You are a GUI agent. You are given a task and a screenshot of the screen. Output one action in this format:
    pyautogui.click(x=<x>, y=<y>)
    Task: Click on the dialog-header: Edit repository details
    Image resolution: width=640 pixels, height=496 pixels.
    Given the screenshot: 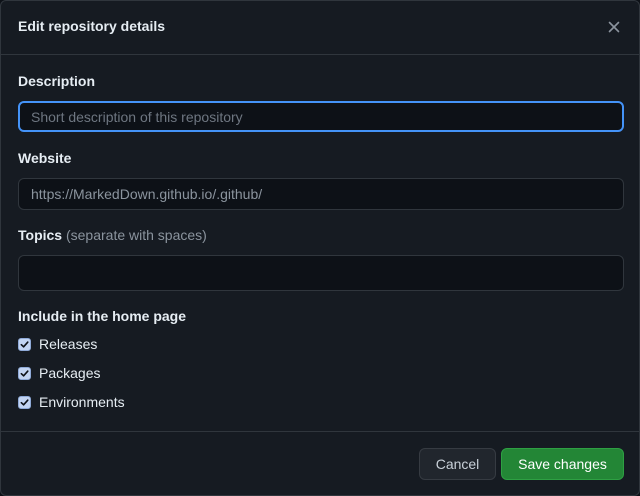 What is the action you would take?
    pyautogui.click(x=320, y=28)
    